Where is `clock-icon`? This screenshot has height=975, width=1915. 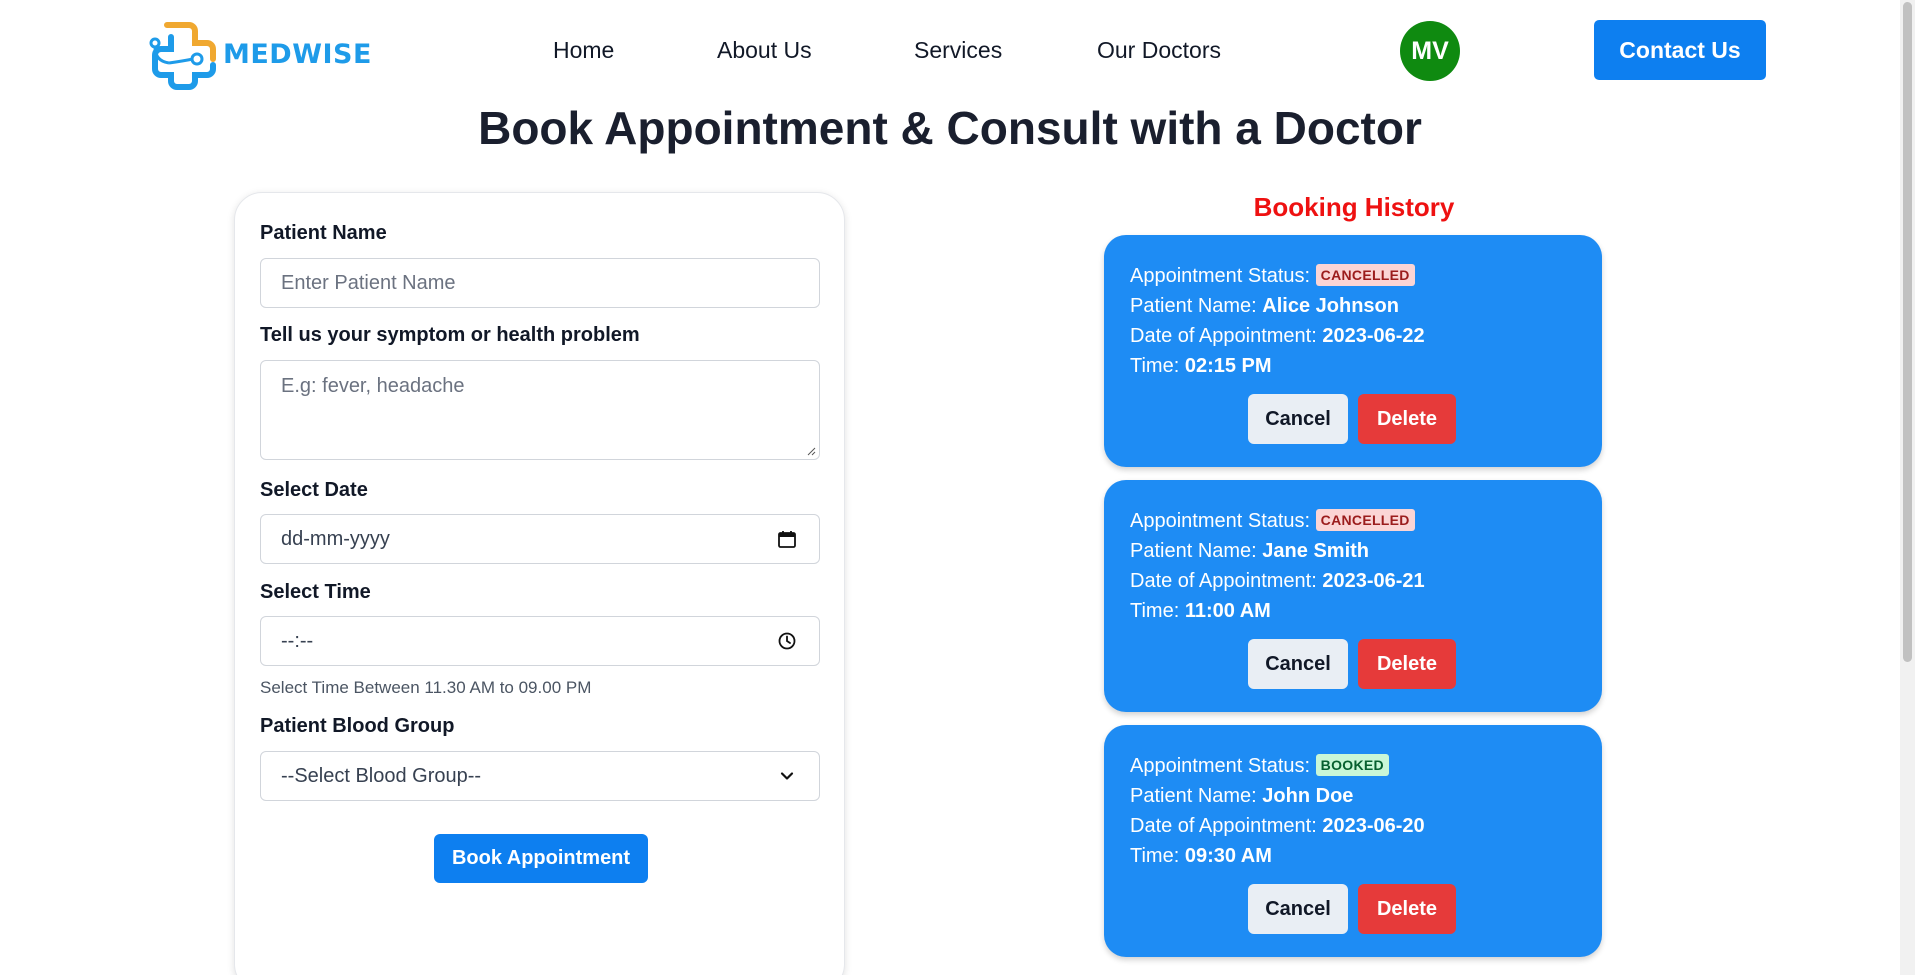 clock-icon is located at coordinates (787, 641).